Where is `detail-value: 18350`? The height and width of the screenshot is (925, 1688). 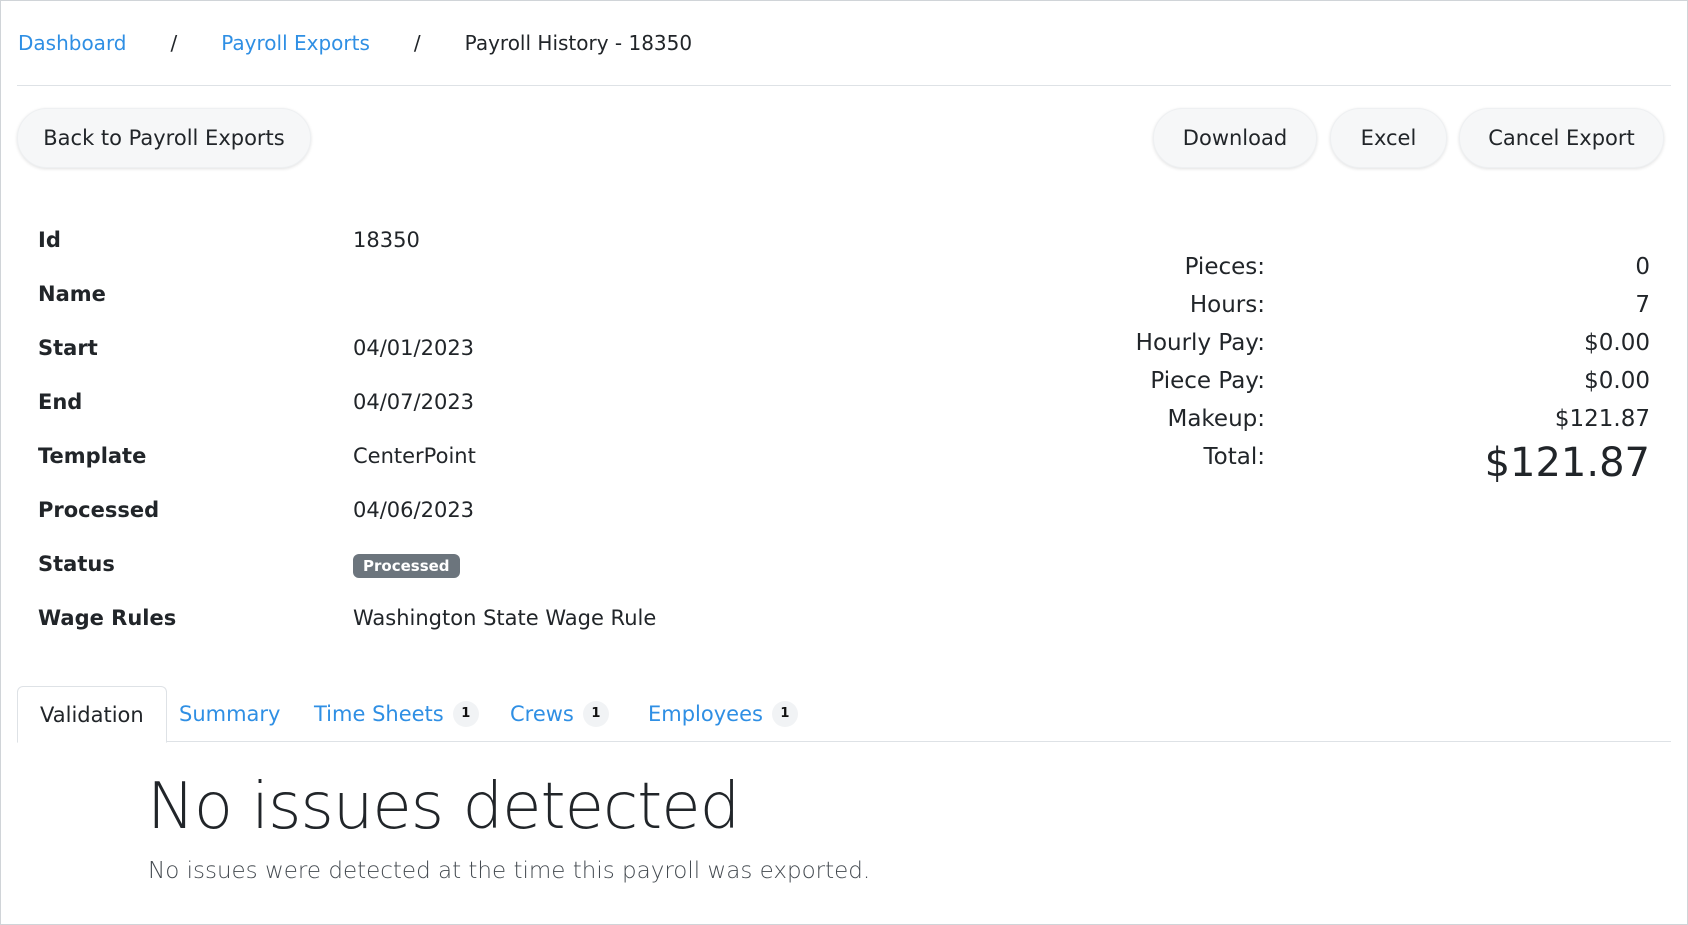
detail-value: 18350 is located at coordinates (386, 240).